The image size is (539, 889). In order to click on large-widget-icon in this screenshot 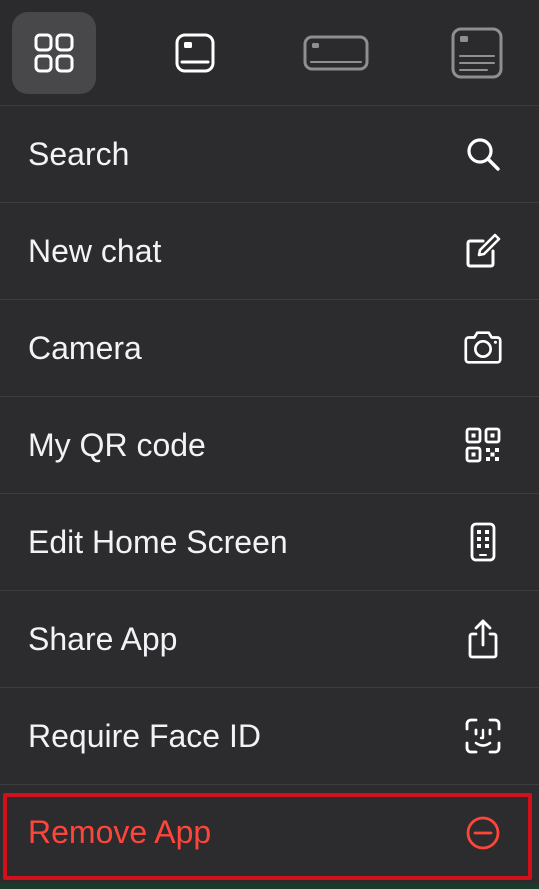, I will do `click(477, 52)`.